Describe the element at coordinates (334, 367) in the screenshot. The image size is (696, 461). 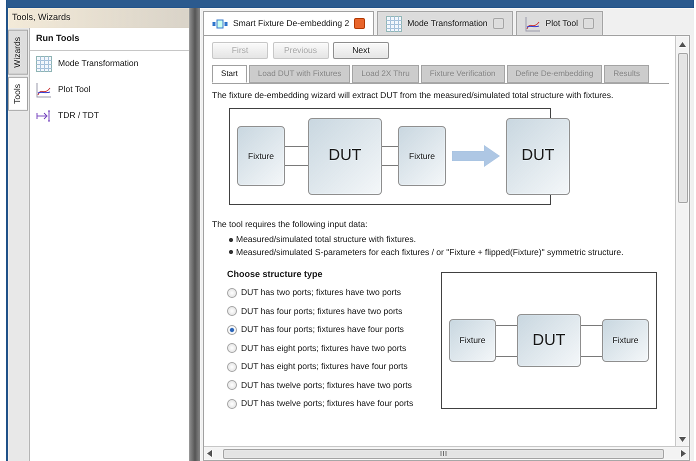
I see `radio-option: DUT has eight ports; fixtures have four ports` at that location.